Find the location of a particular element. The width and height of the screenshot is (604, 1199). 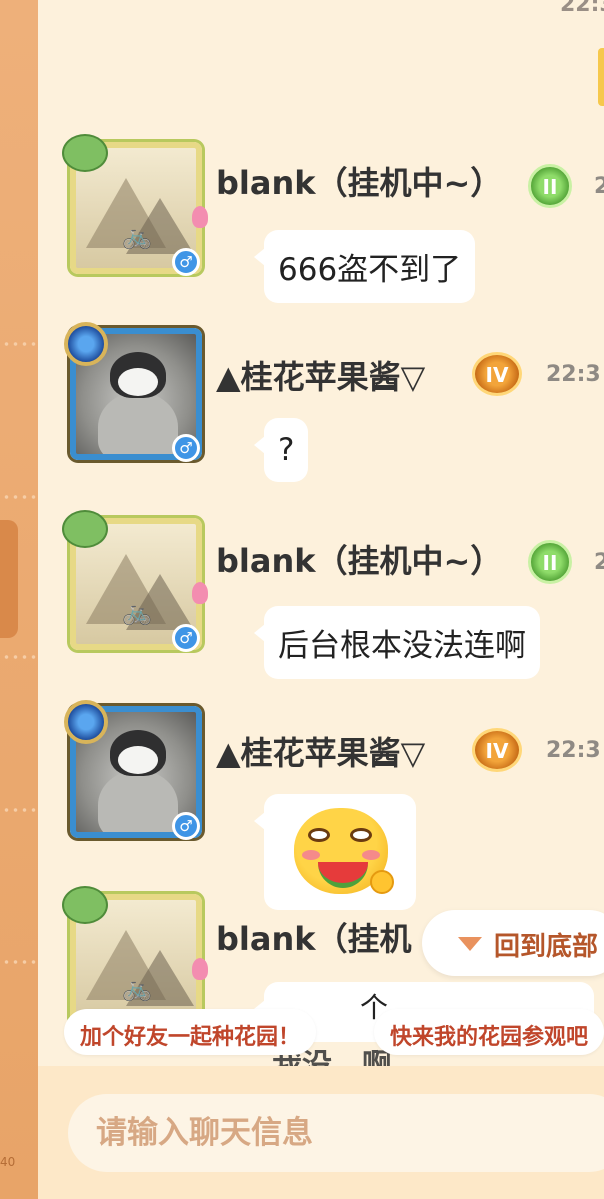

input-bar is located at coordinates (321, 1132).